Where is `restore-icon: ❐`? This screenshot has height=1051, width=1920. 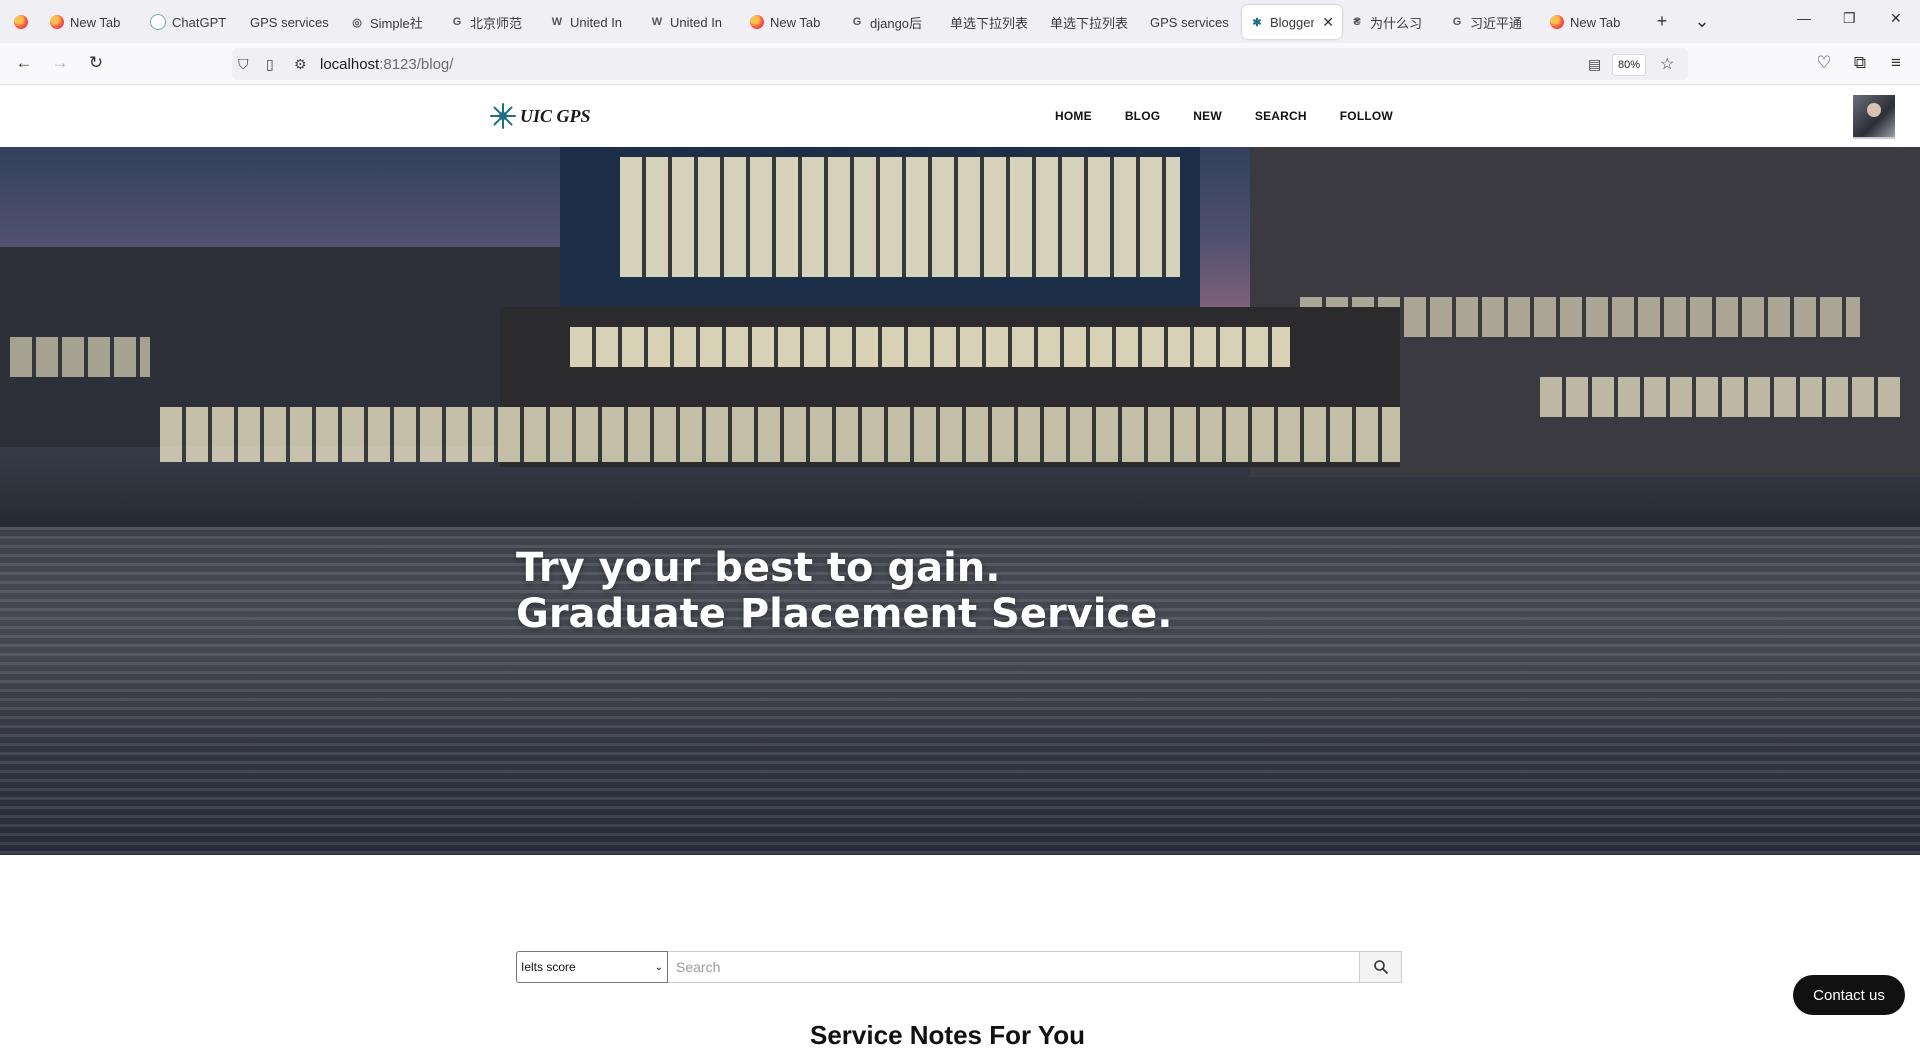 restore-icon: ❐ is located at coordinates (1849, 18).